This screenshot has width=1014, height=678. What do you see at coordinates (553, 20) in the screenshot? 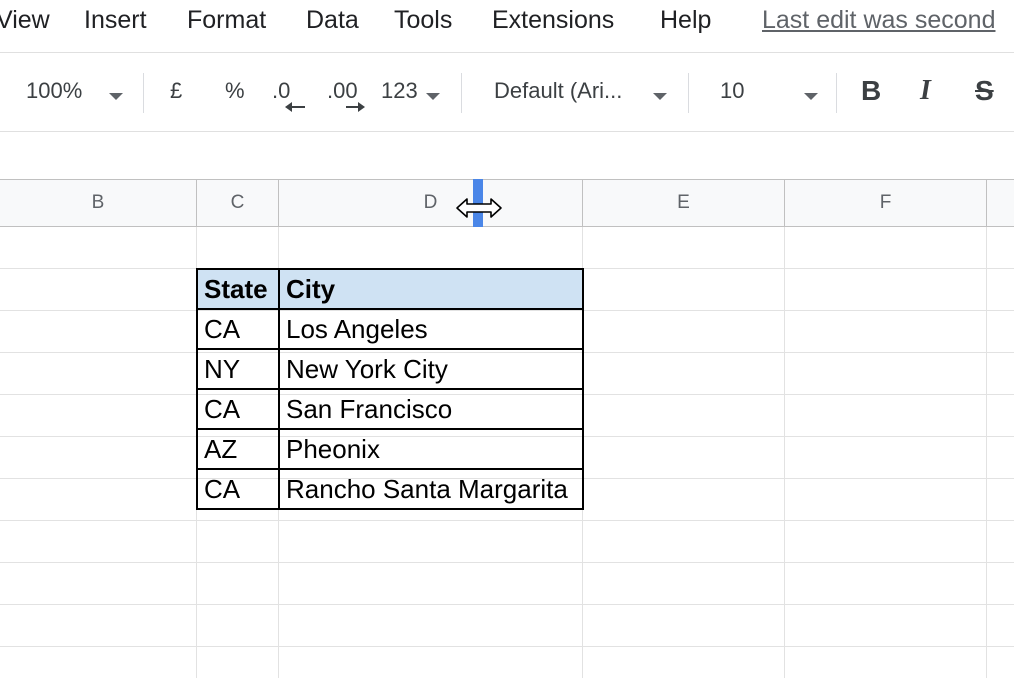
I see `menu-extensions: Extensions` at bounding box center [553, 20].